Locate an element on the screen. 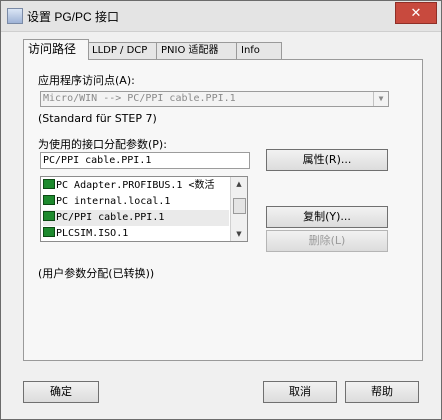 The width and height of the screenshot is (442, 420). tab-lldp-dcp: LLDP / DCP is located at coordinates (122, 51).